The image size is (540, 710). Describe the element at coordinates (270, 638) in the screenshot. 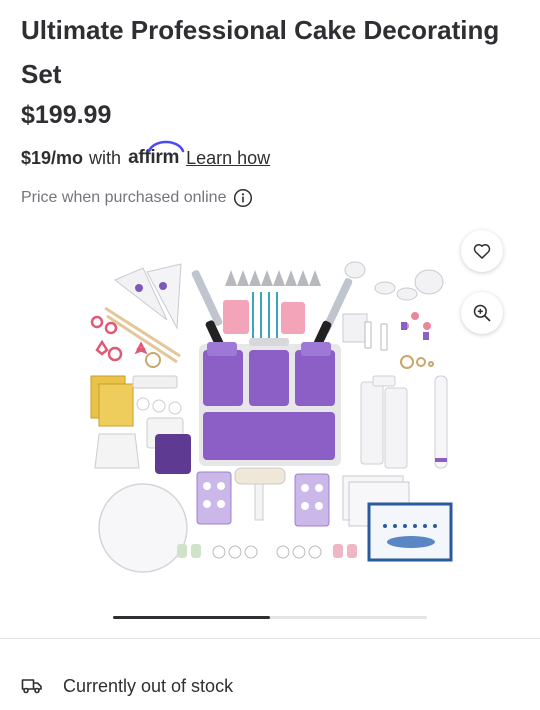

I see `divider` at that location.